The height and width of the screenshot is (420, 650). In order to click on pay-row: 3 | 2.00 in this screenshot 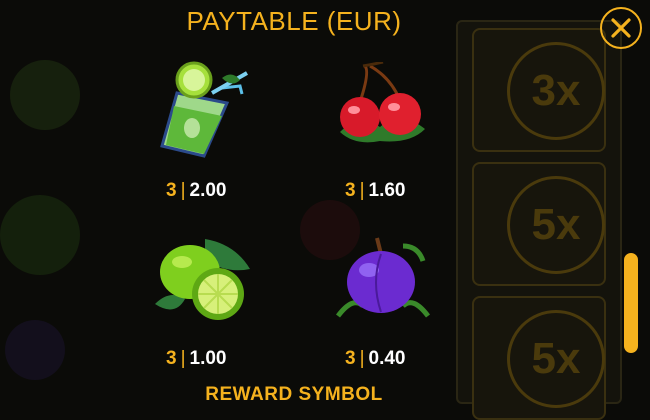, I will do `click(196, 191)`.